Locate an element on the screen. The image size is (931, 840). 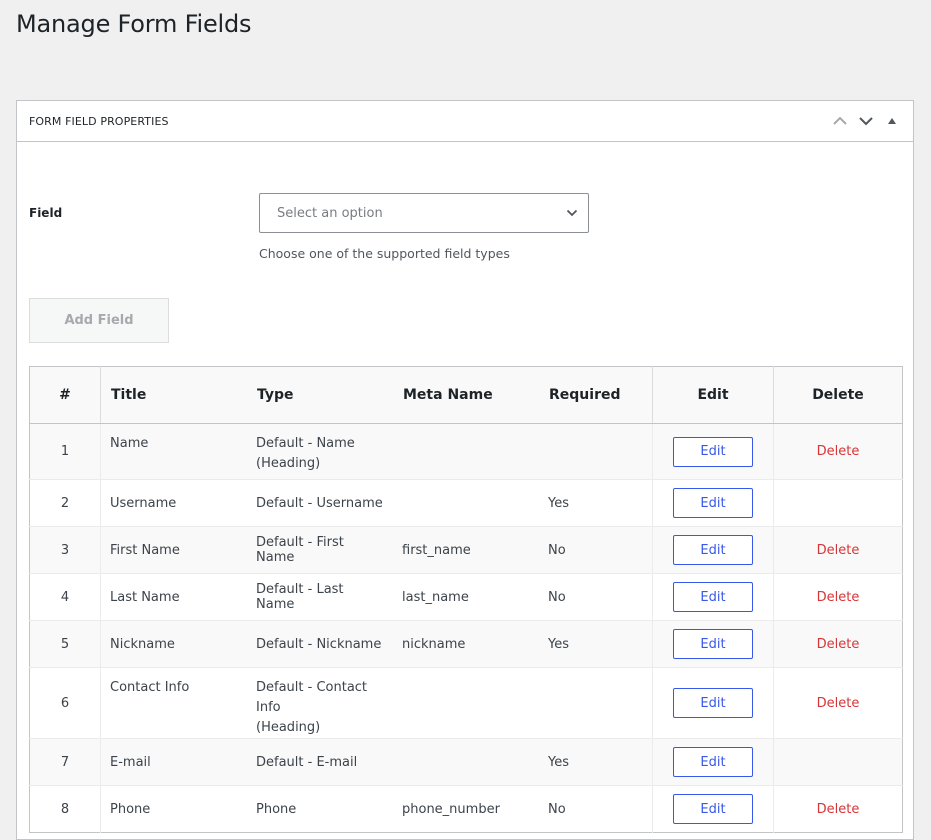
table-row: 8 Phone Phone phone_number No Edit Delete is located at coordinates (466, 809).